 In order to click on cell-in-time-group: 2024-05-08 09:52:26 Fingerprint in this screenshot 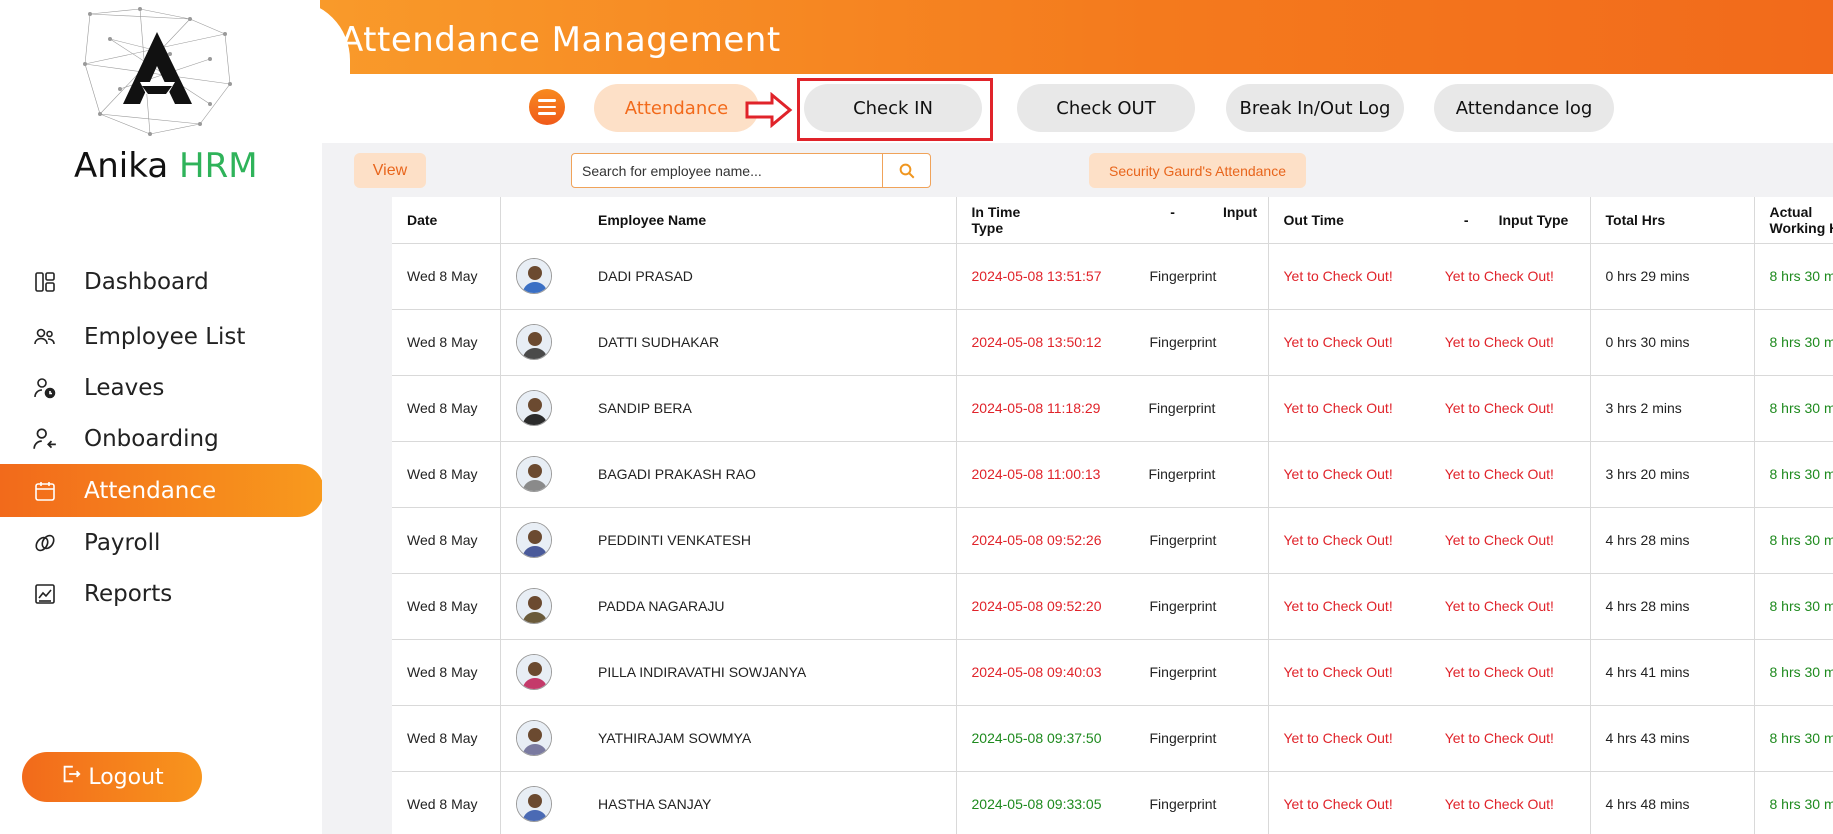, I will do `click(1112, 540)`.